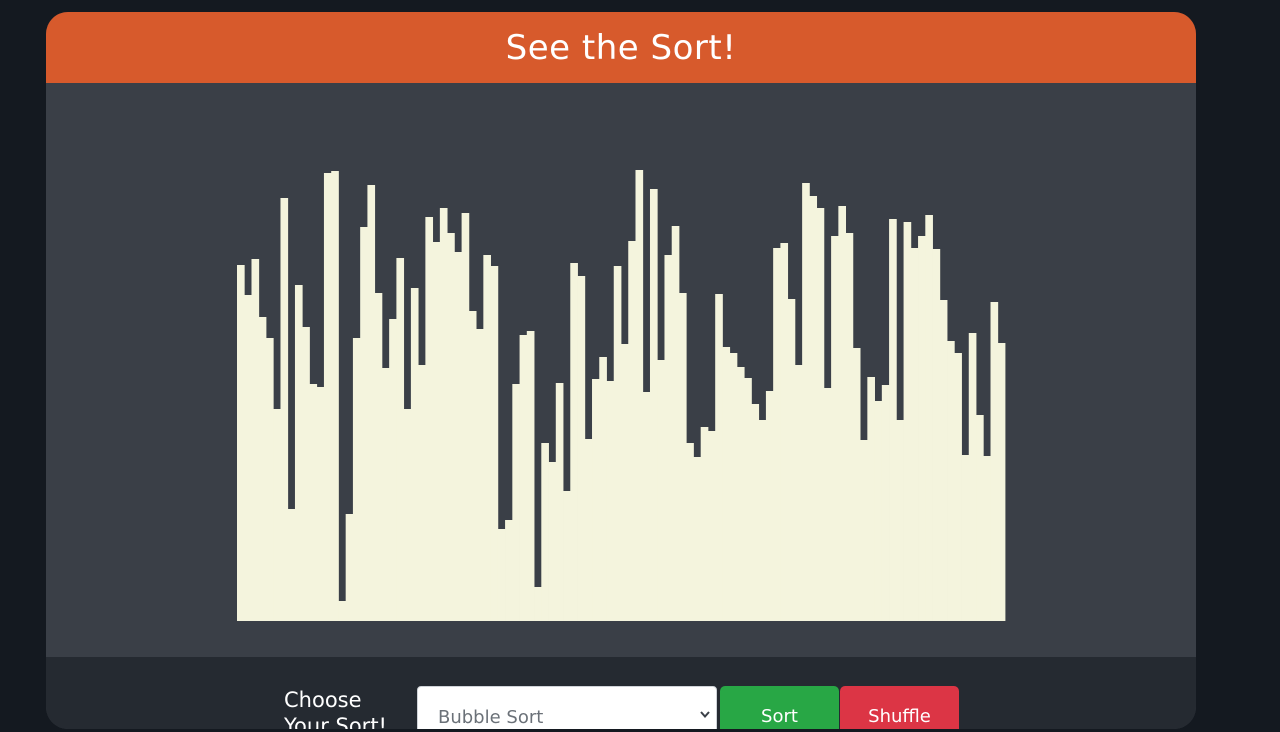 This screenshot has width=1280, height=732. Describe the element at coordinates (899, 707) in the screenshot. I see `shuffle-button: Shuffle` at that location.